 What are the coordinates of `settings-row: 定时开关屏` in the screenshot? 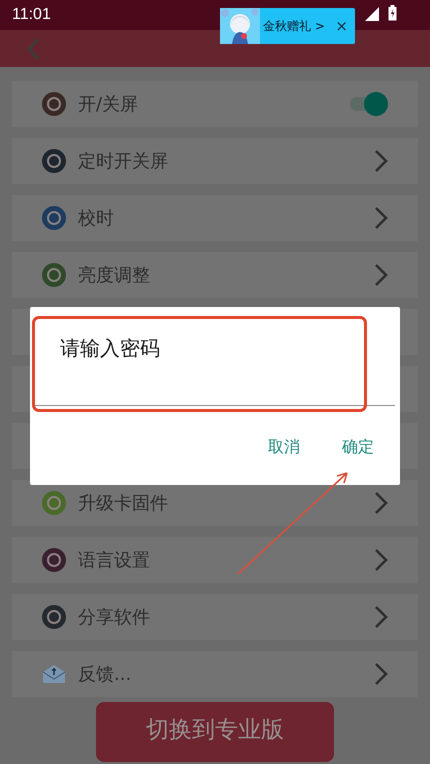 It's located at (215, 161).